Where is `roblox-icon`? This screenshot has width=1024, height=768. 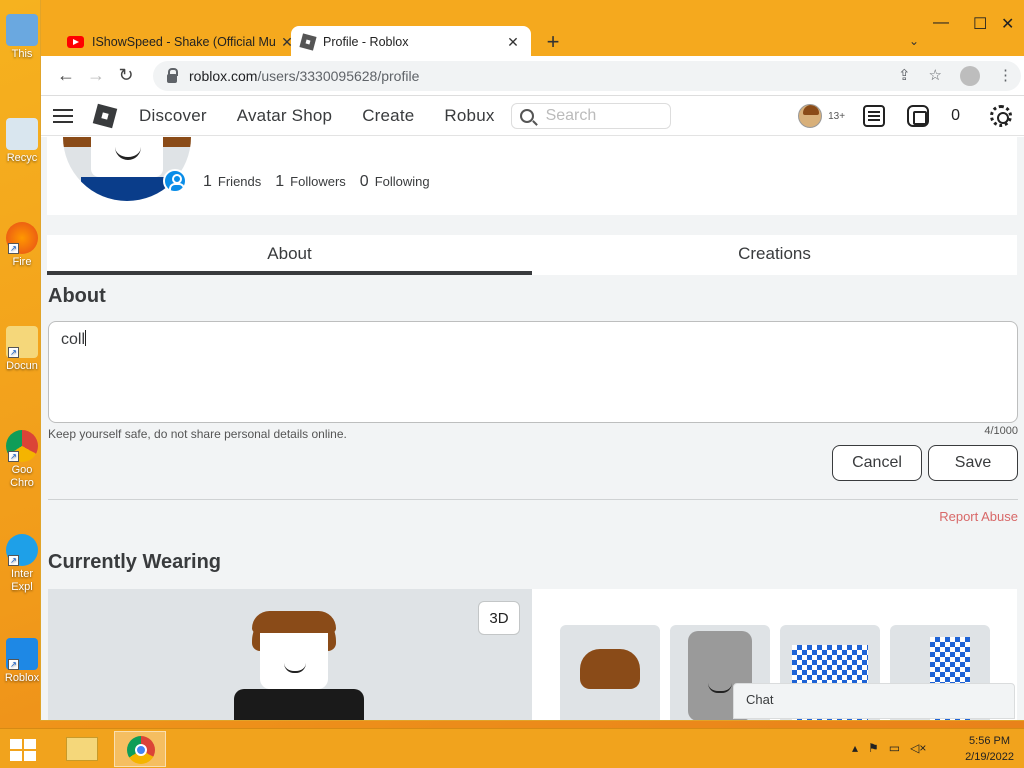
roblox-icon is located at coordinates (308, 42).